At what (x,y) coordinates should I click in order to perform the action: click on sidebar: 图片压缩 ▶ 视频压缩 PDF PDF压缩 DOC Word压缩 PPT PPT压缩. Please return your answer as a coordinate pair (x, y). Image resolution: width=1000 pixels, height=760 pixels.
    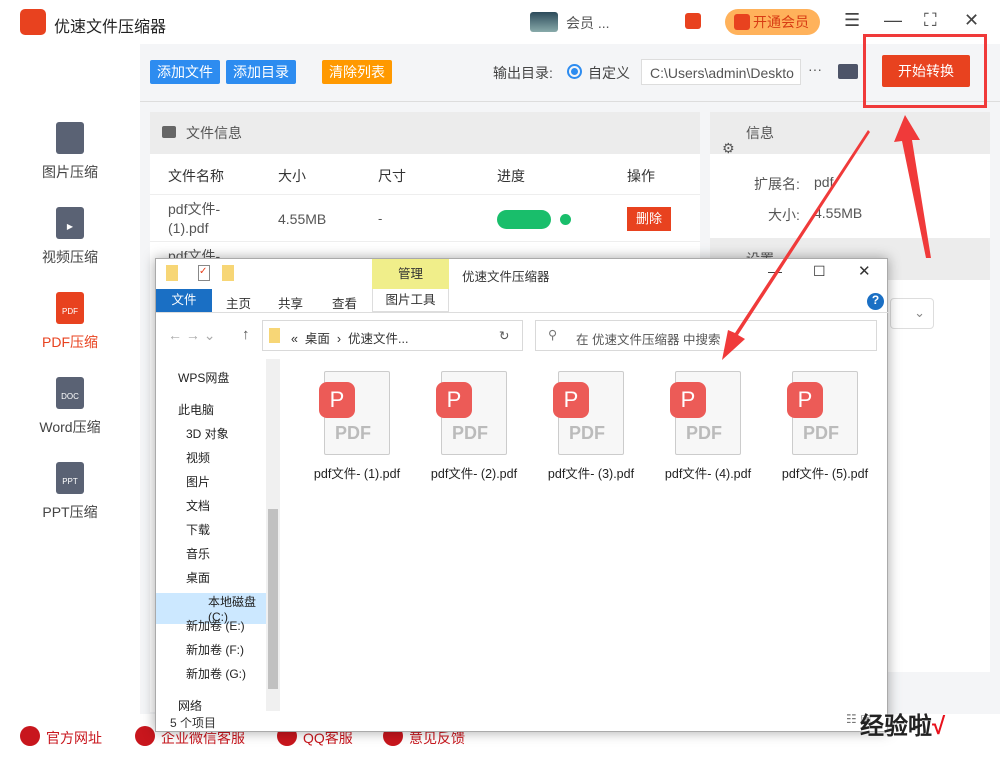
    Looking at the image, I should click on (70, 379).